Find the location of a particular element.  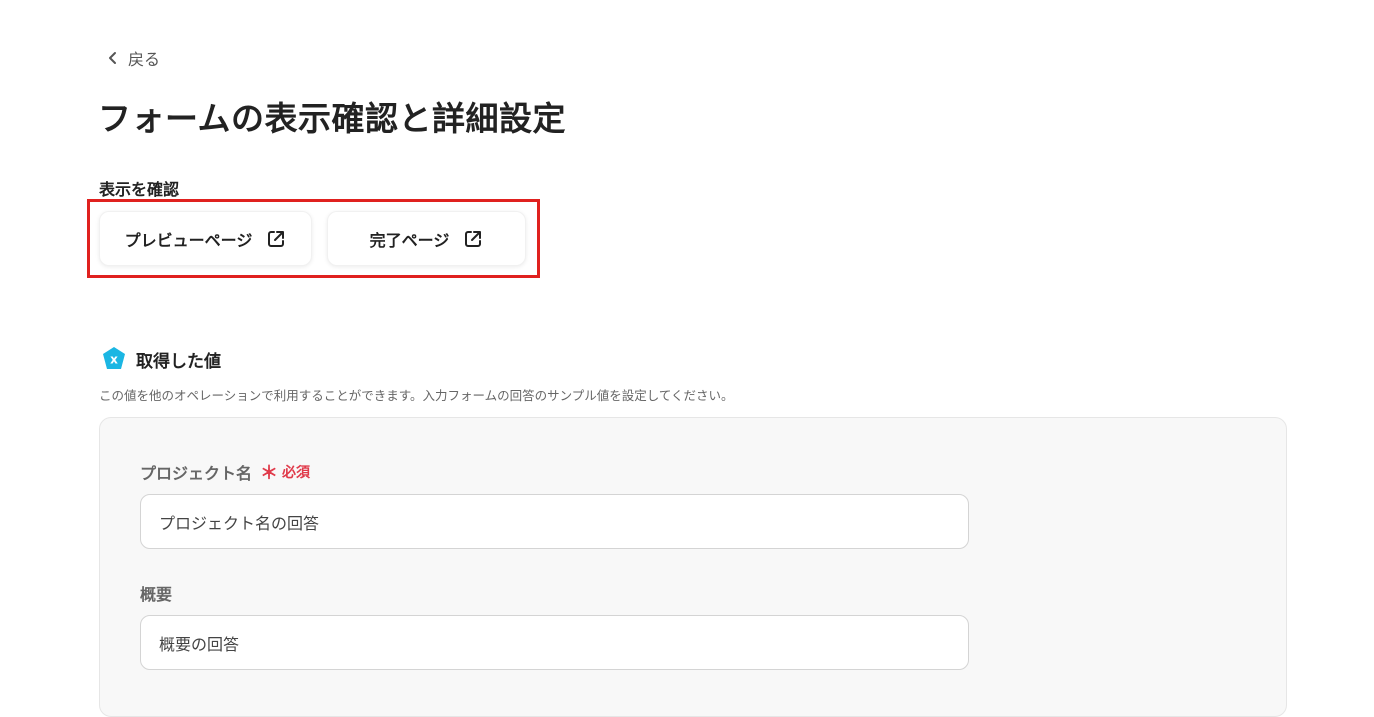

display-check-label: 表示を確認 is located at coordinates (139, 189).